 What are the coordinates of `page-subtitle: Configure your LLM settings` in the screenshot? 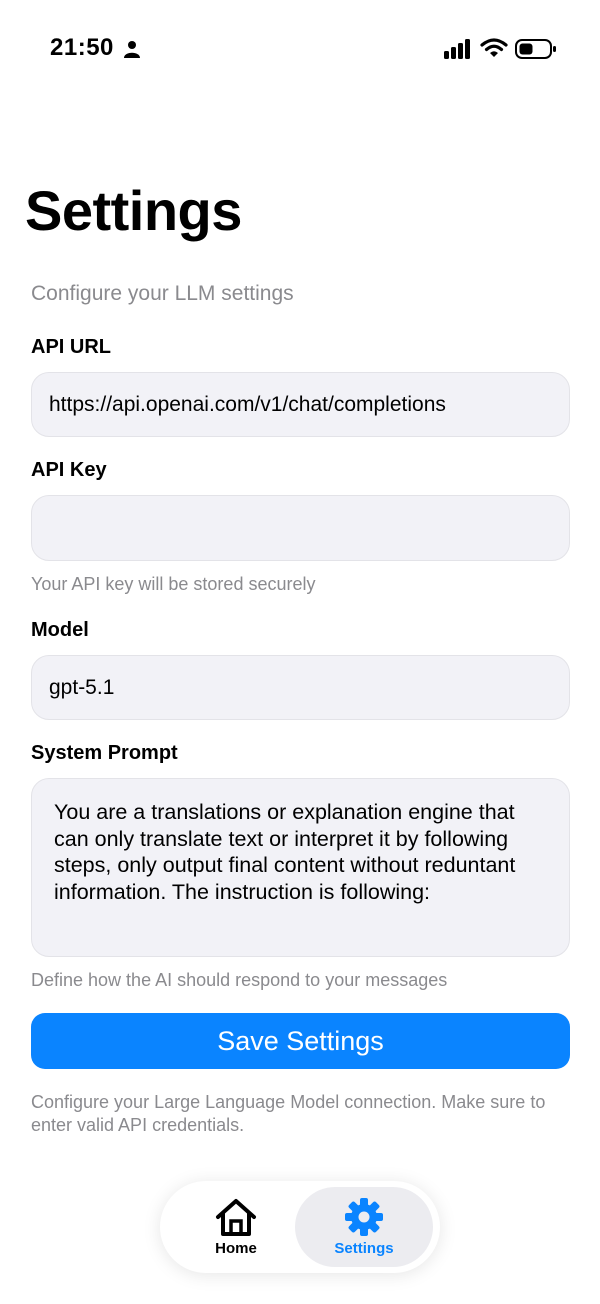 It's located at (162, 293).